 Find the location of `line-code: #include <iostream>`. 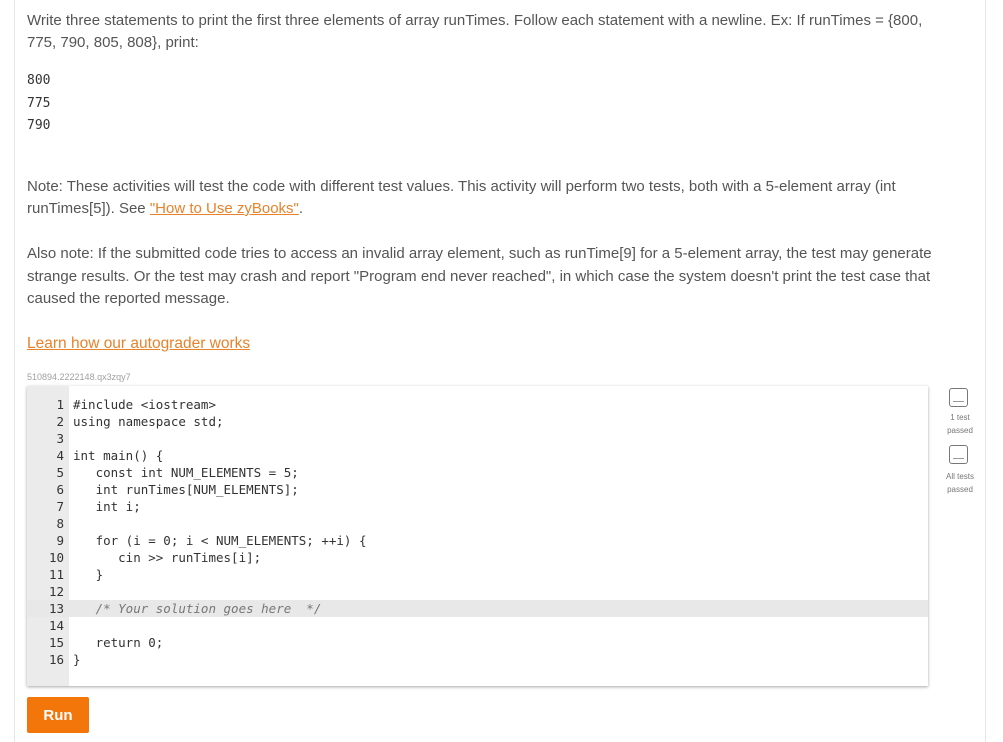

line-code: #include <iostream> is located at coordinates (144, 404).